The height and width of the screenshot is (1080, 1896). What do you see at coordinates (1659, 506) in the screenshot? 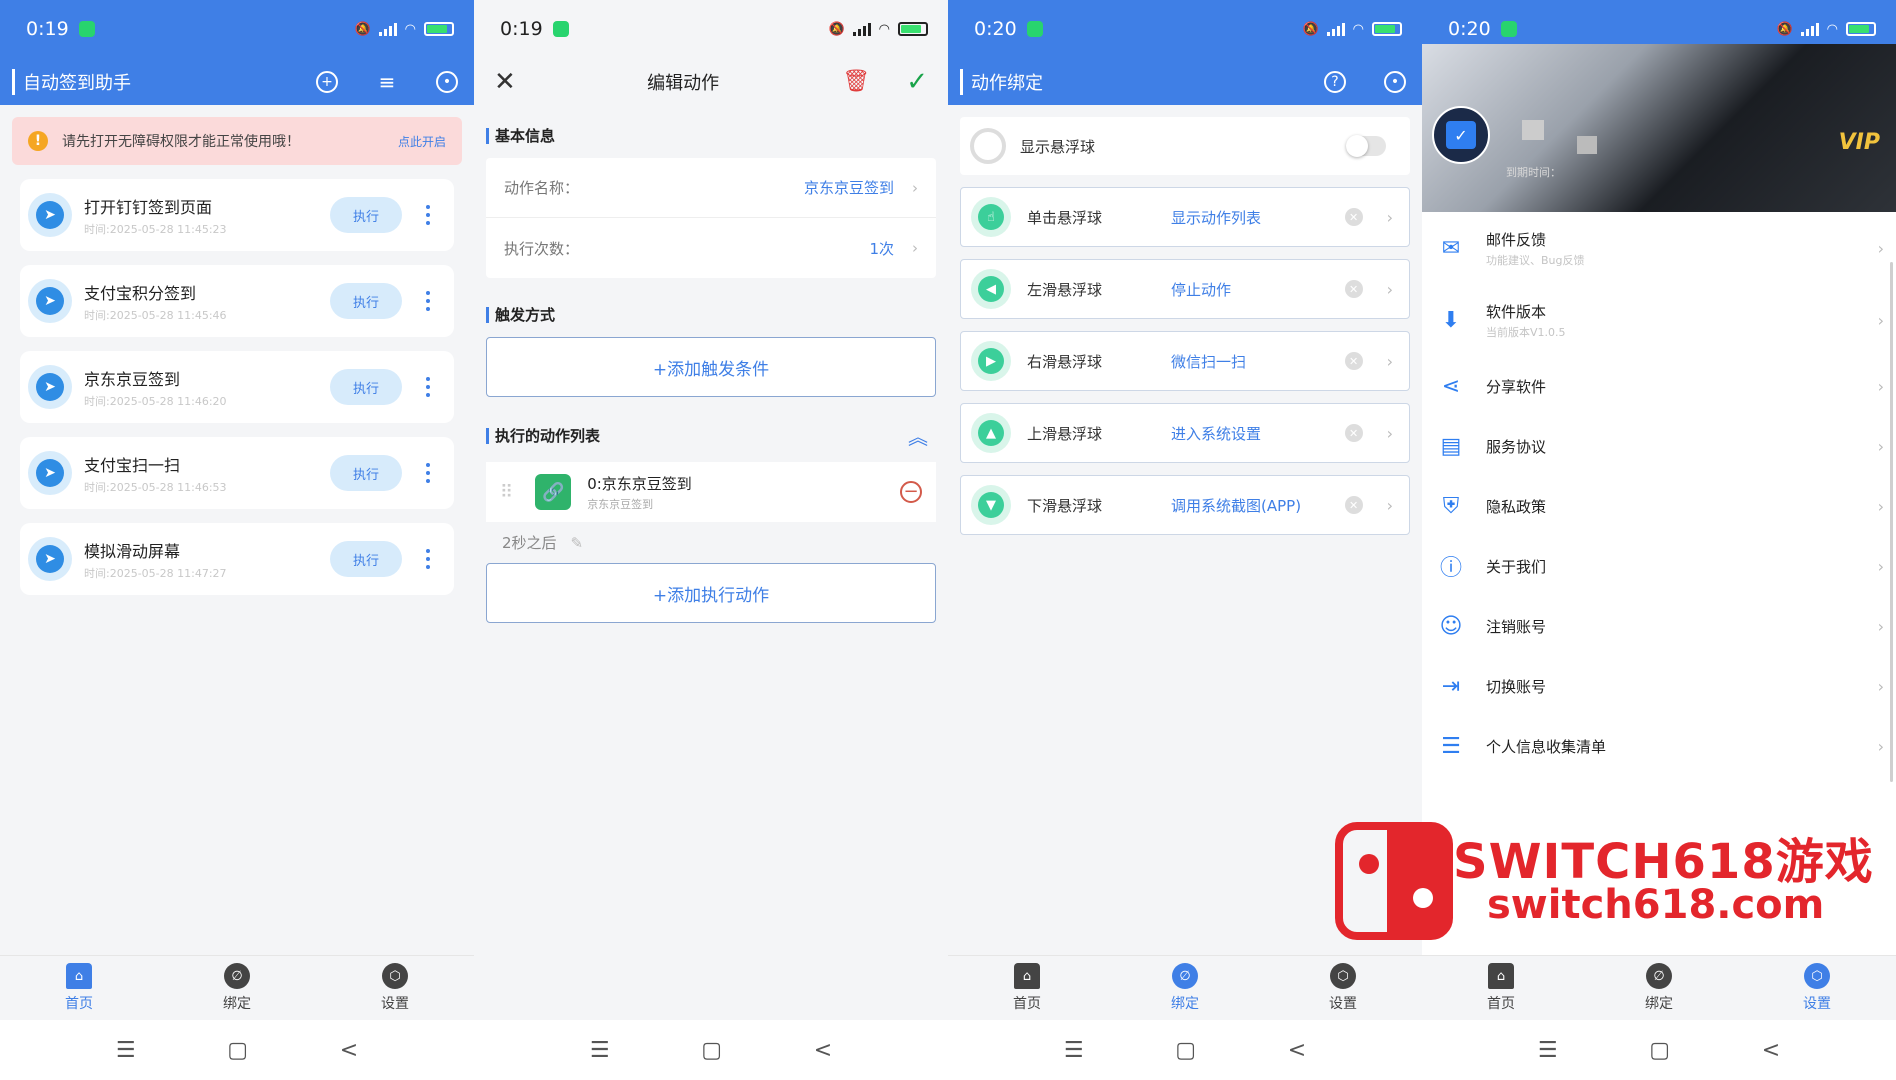
I see `menu-item: ⛨ 隐私政策 ›` at bounding box center [1659, 506].